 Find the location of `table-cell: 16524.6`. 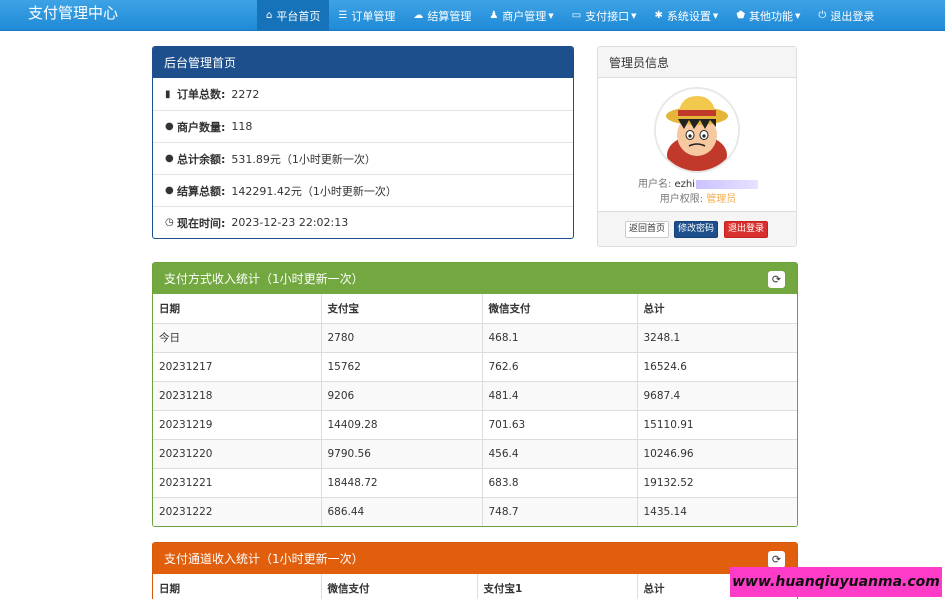

table-cell: 16524.6 is located at coordinates (717, 366).